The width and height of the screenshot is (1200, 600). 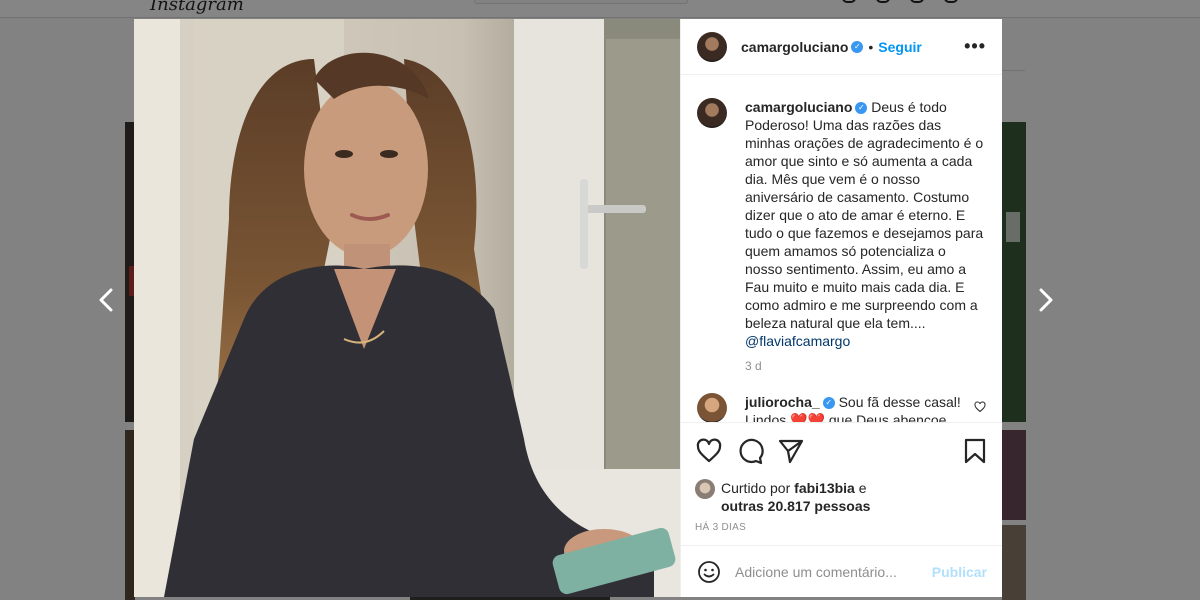 I want to click on chevron-right-icon, so click(x=1045, y=300).